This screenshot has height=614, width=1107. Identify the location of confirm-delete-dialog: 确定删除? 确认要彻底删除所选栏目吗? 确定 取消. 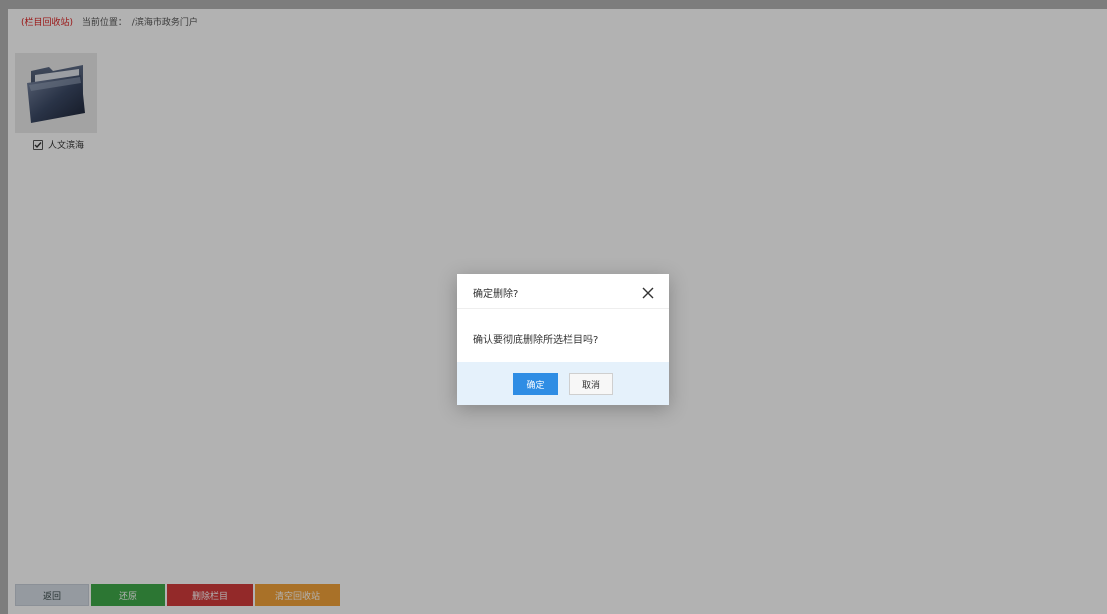
(563, 339).